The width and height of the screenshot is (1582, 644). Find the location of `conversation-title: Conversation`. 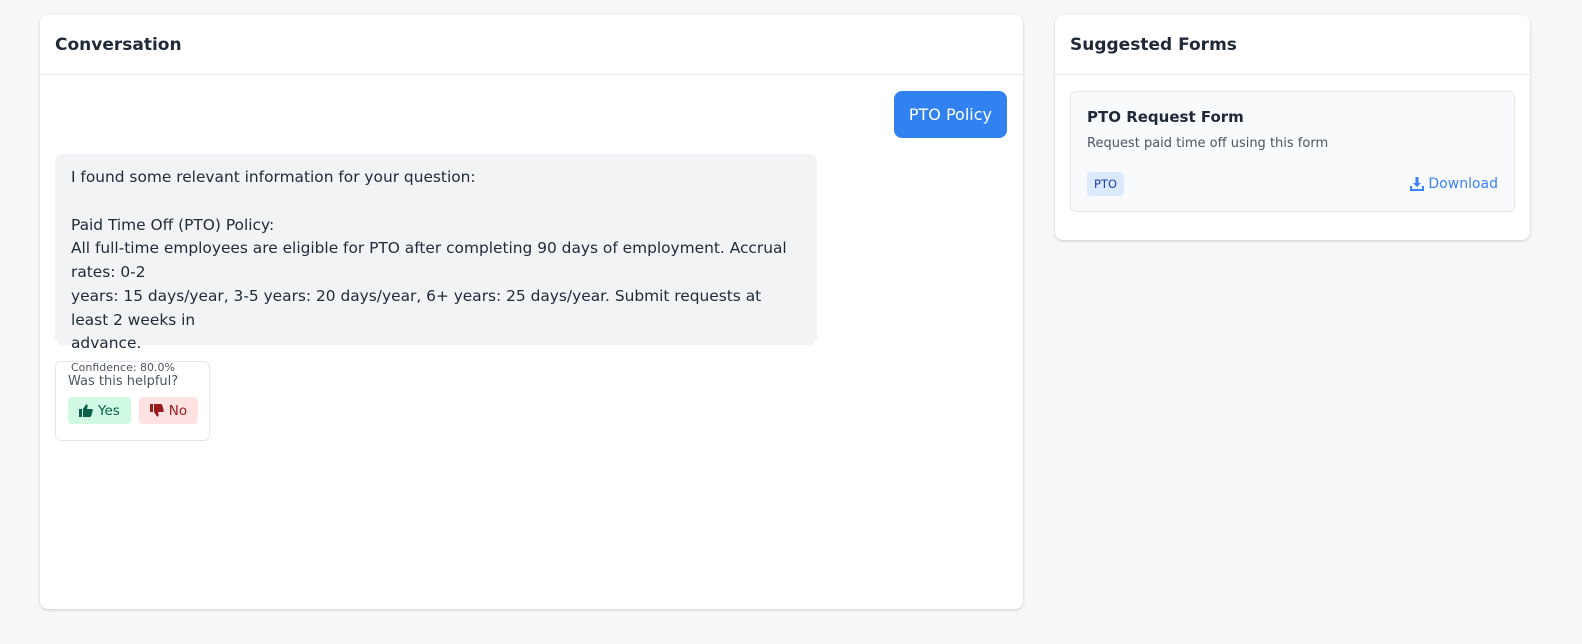

conversation-title: Conversation is located at coordinates (531, 45).